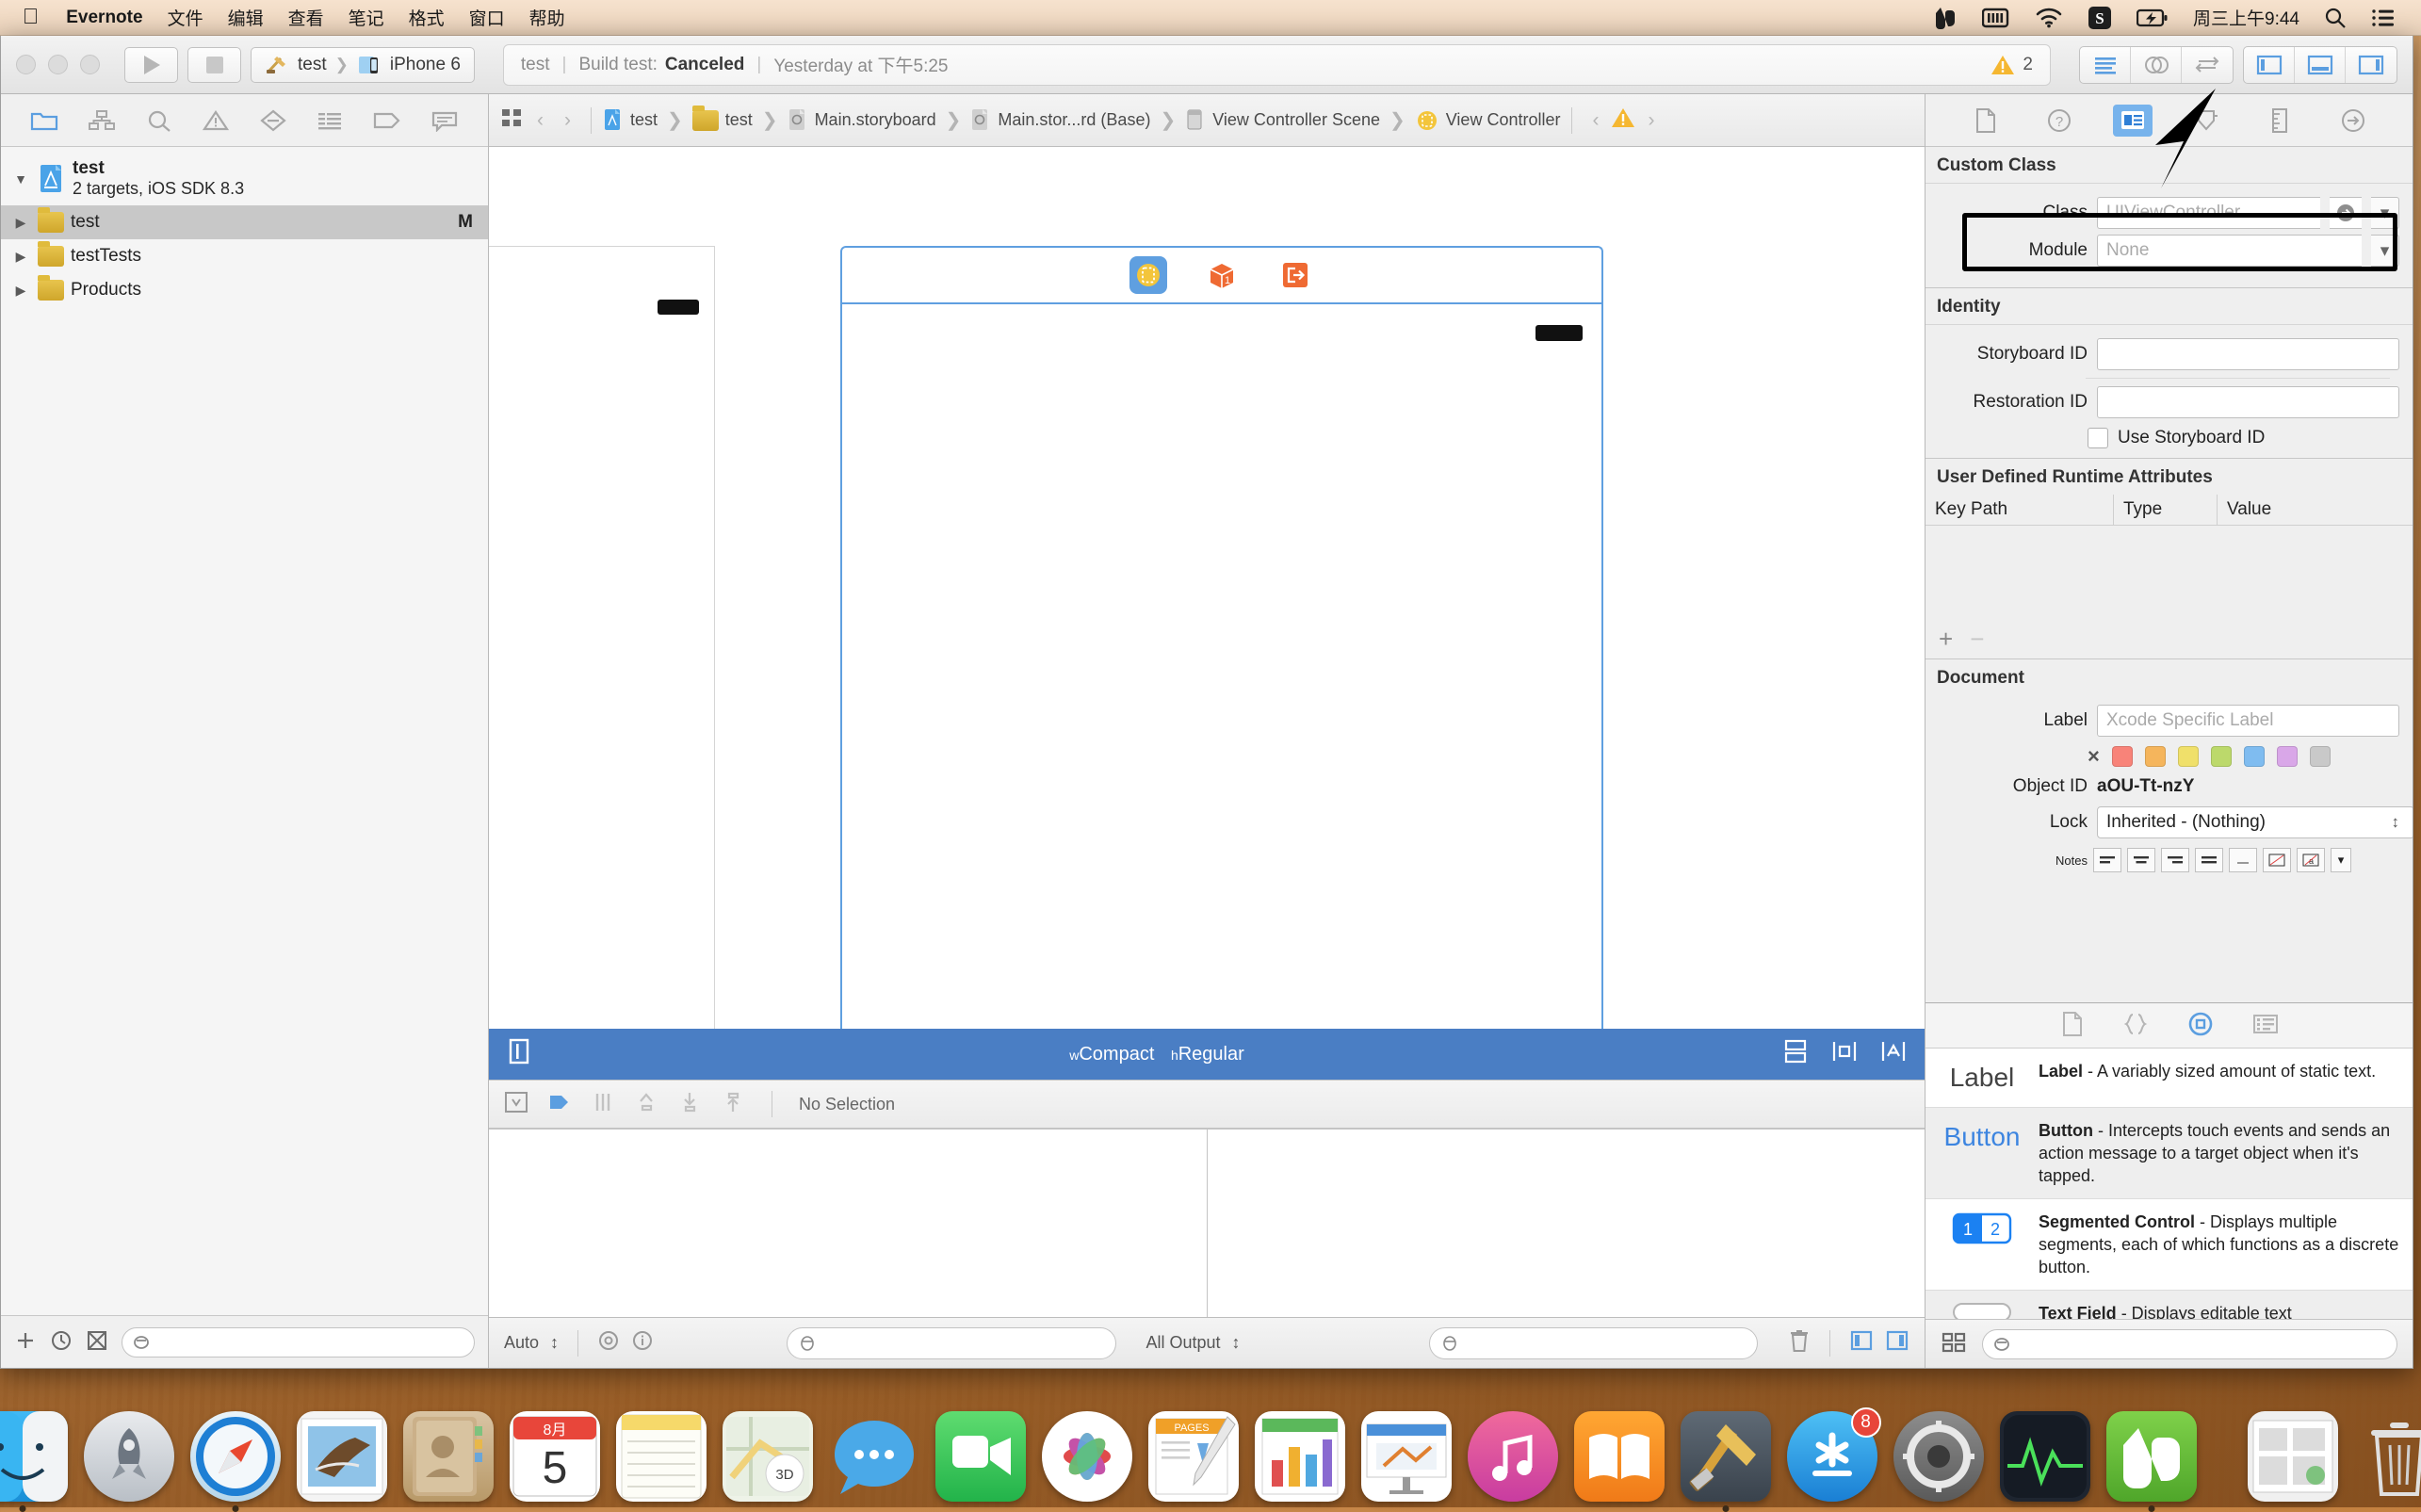  I want to click on debug-scope-controls: Auto ↕, so click(630, 1343).